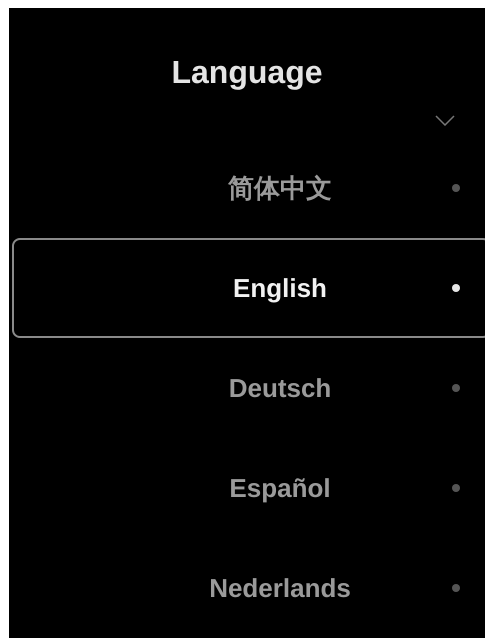 This screenshot has width=485, height=642. Describe the element at coordinates (280, 488) in the screenshot. I see `language-label: Español` at that location.